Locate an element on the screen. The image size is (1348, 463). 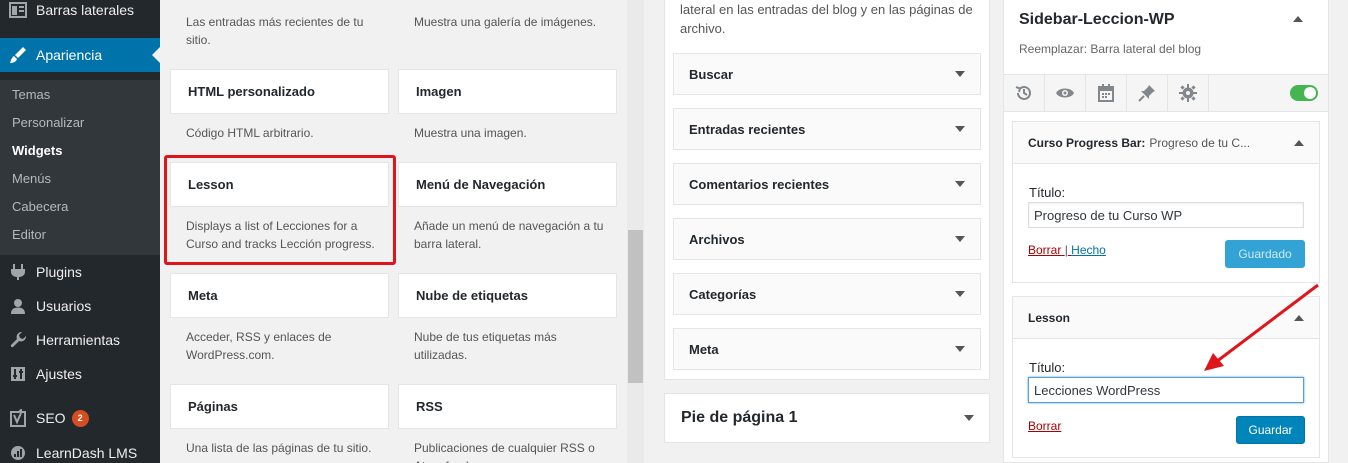
menu-item-plugins: Plugins is located at coordinates (80, 272).